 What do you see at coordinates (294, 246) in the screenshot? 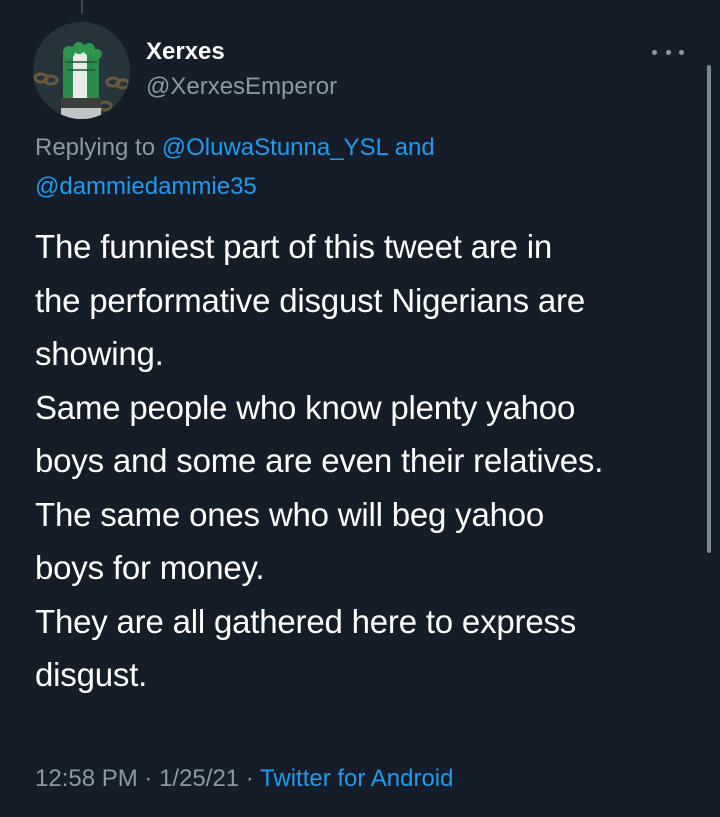
I see `tweet-line: The funniest part of this tweet are in` at bounding box center [294, 246].